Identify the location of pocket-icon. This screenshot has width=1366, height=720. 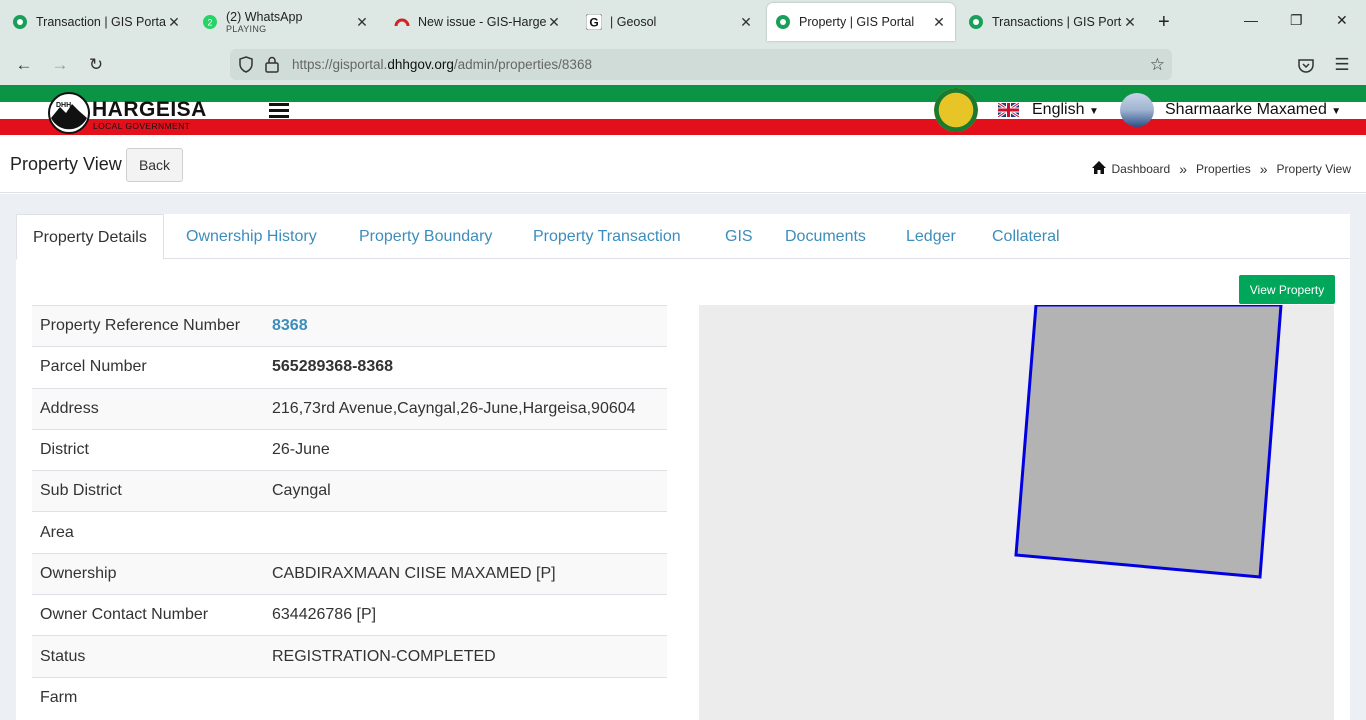
(1306, 65).